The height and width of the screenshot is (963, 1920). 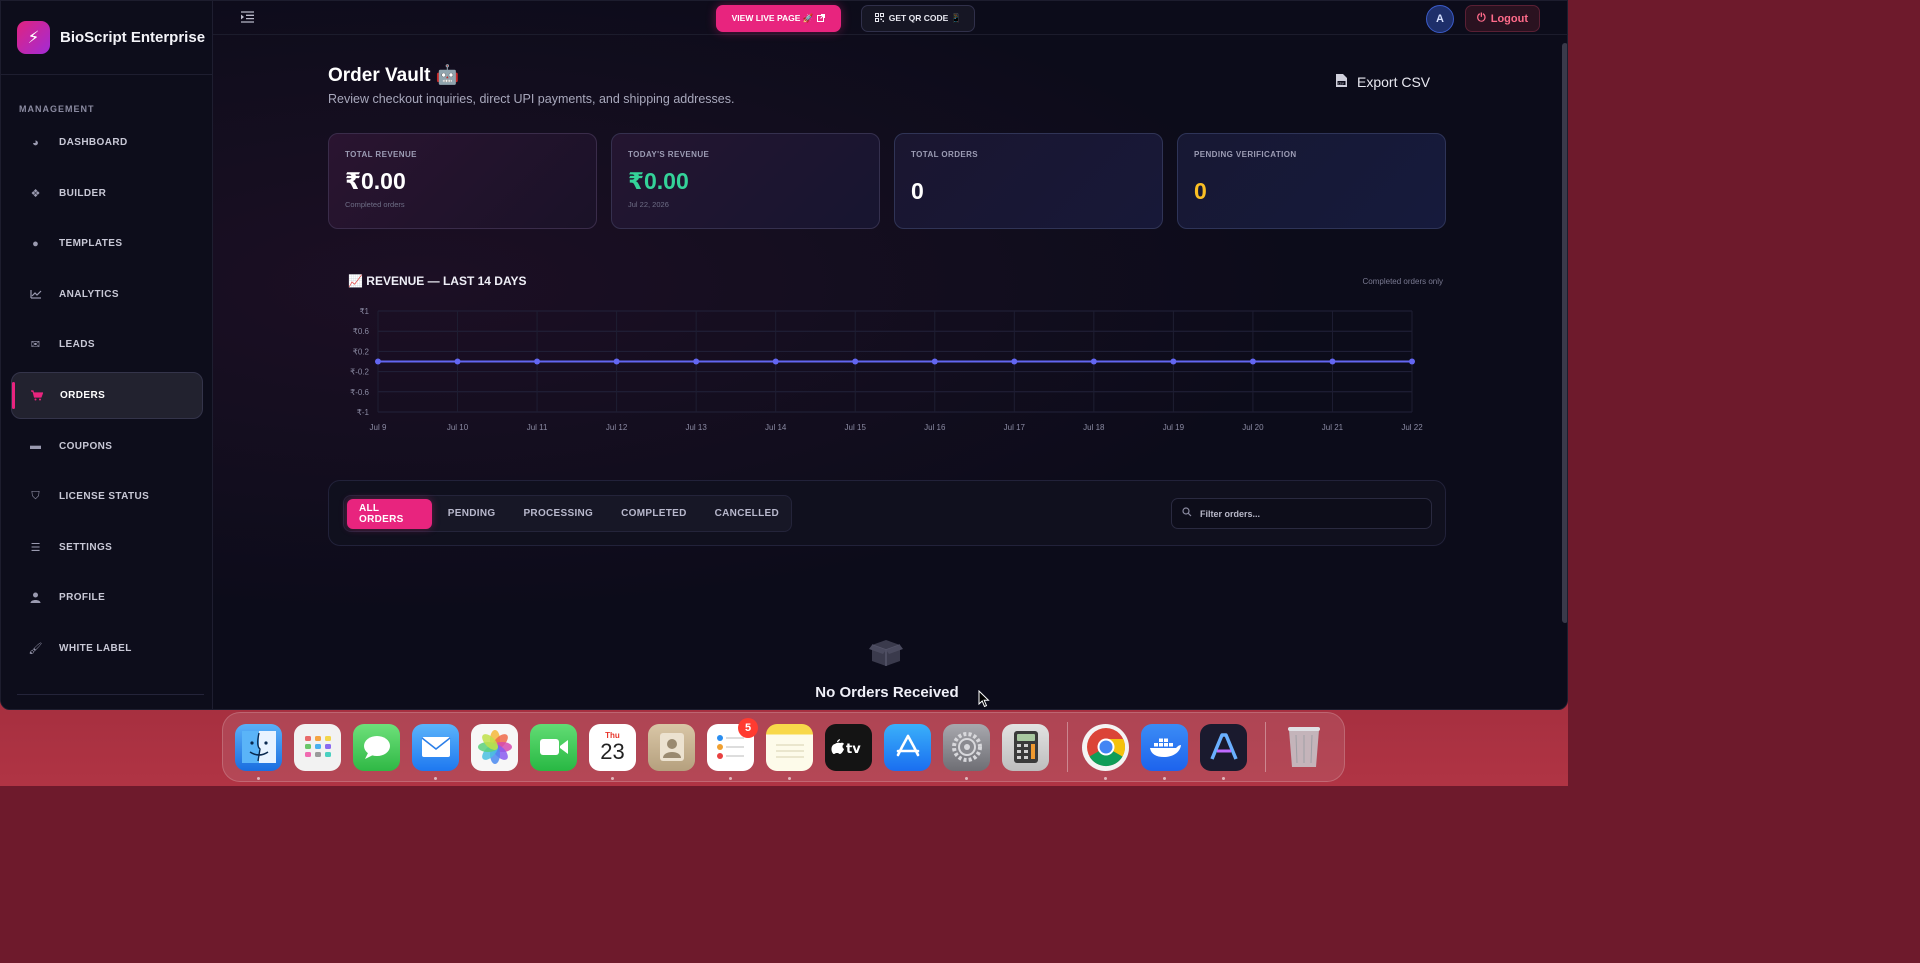 What do you see at coordinates (1223, 751) in the screenshot?
I see `affinity-icon` at bounding box center [1223, 751].